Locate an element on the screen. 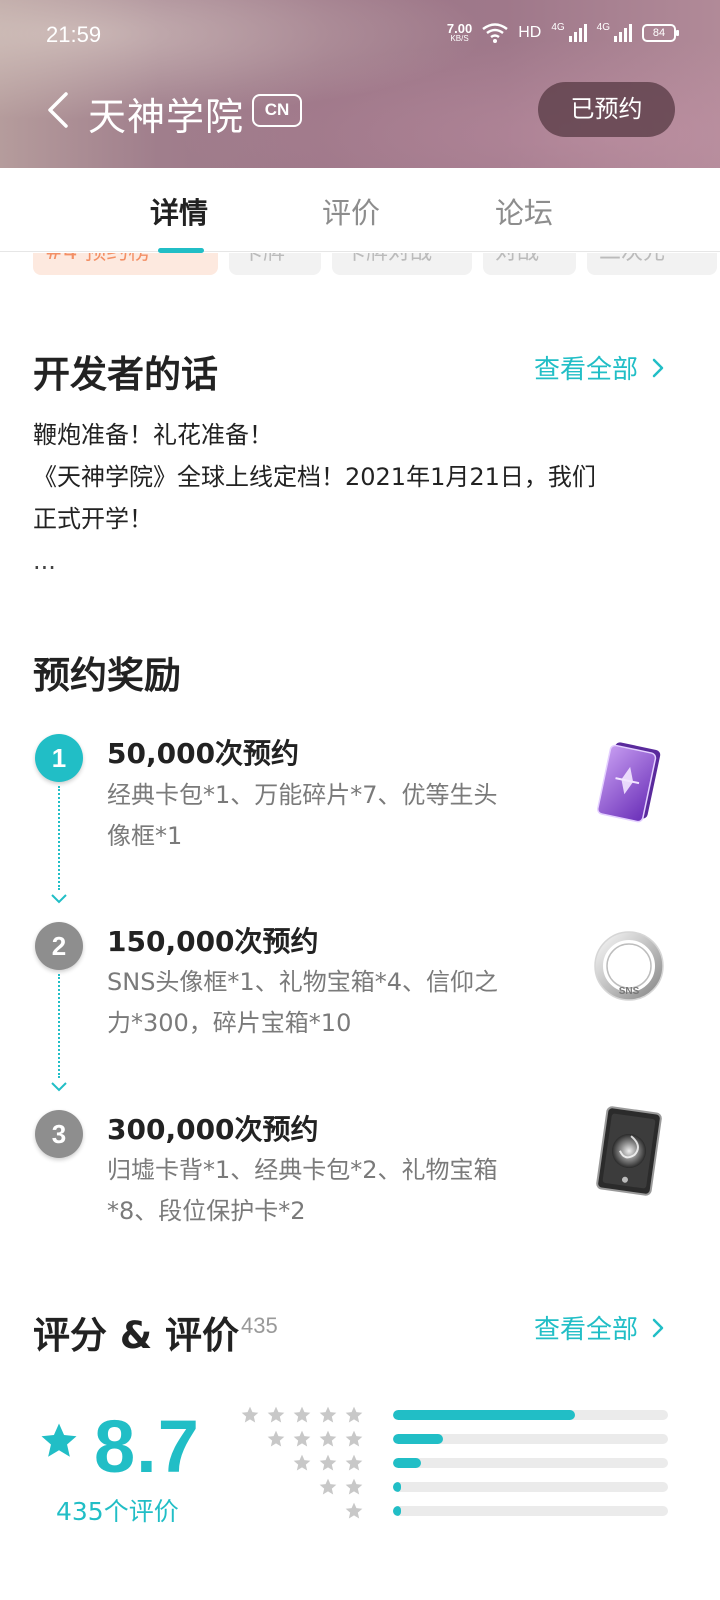 The height and width of the screenshot is (1600, 720). developer-message-line: 《天神学院》全球上线定档！2021年1月21日，我们 is located at coordinates (314, 477).